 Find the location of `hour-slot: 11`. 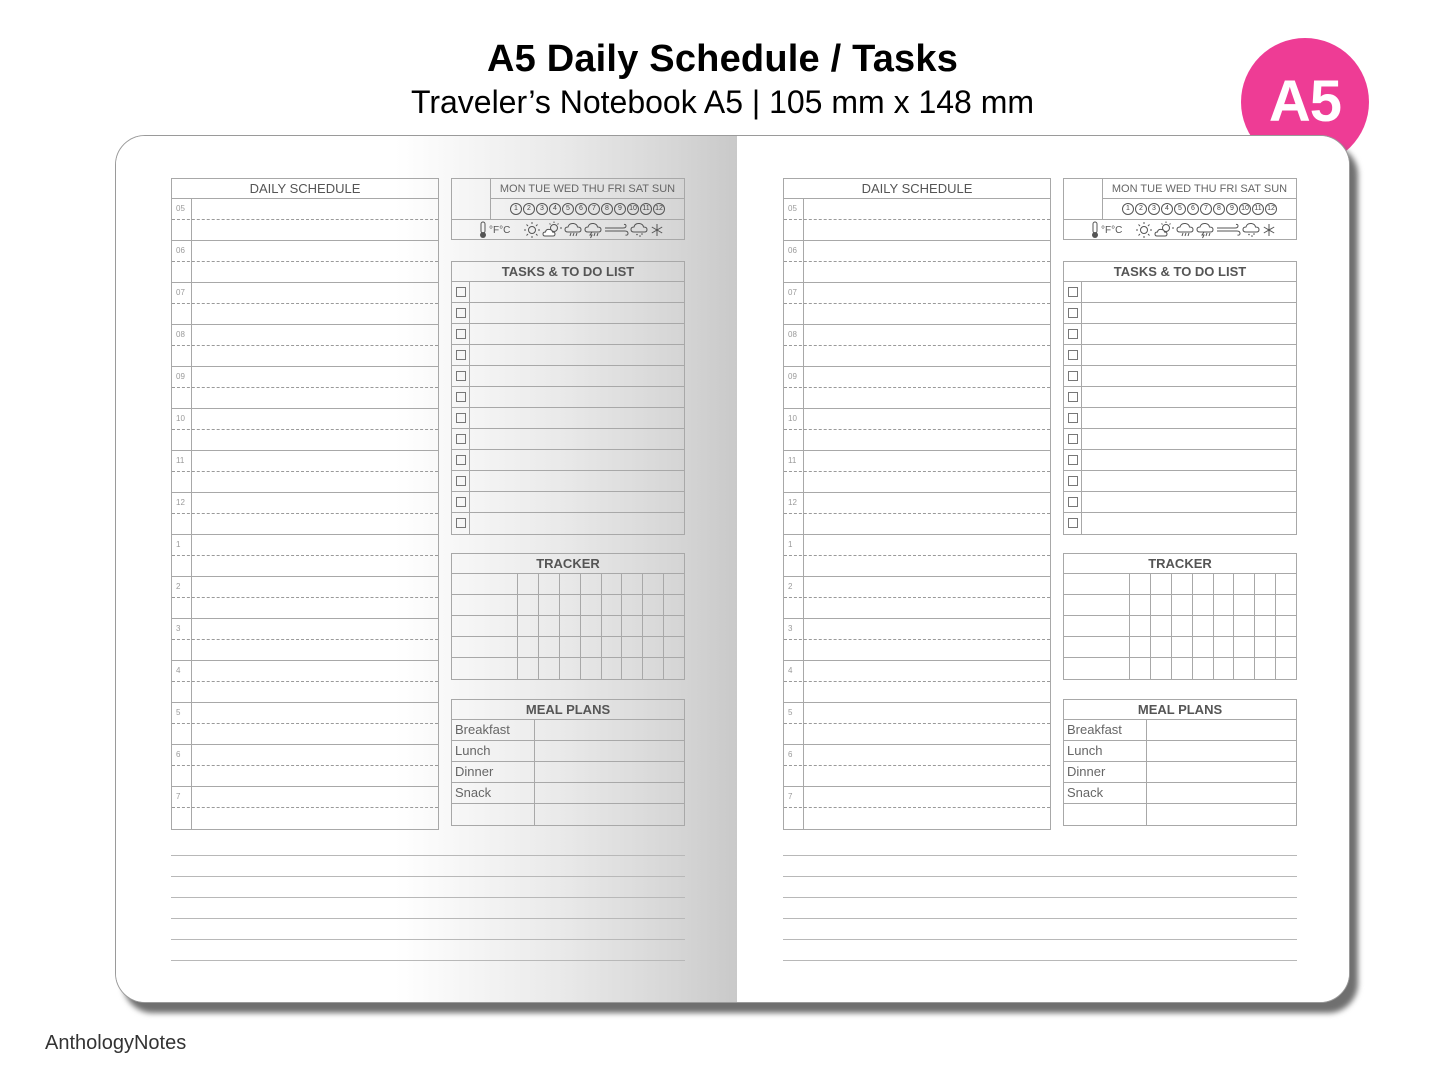

hour-slot: 11 is located at coordinates (305, 472).